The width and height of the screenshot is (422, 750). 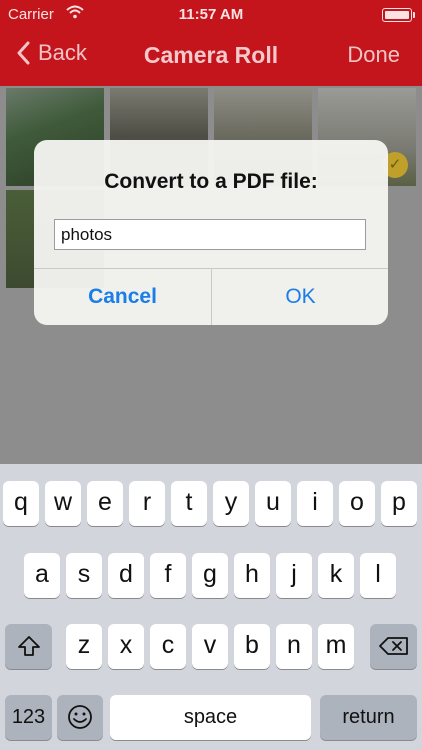 What do you see at coordinates (398, 15) in the screenshot?
I see `battery-icon` at bounding box center [398, 15].